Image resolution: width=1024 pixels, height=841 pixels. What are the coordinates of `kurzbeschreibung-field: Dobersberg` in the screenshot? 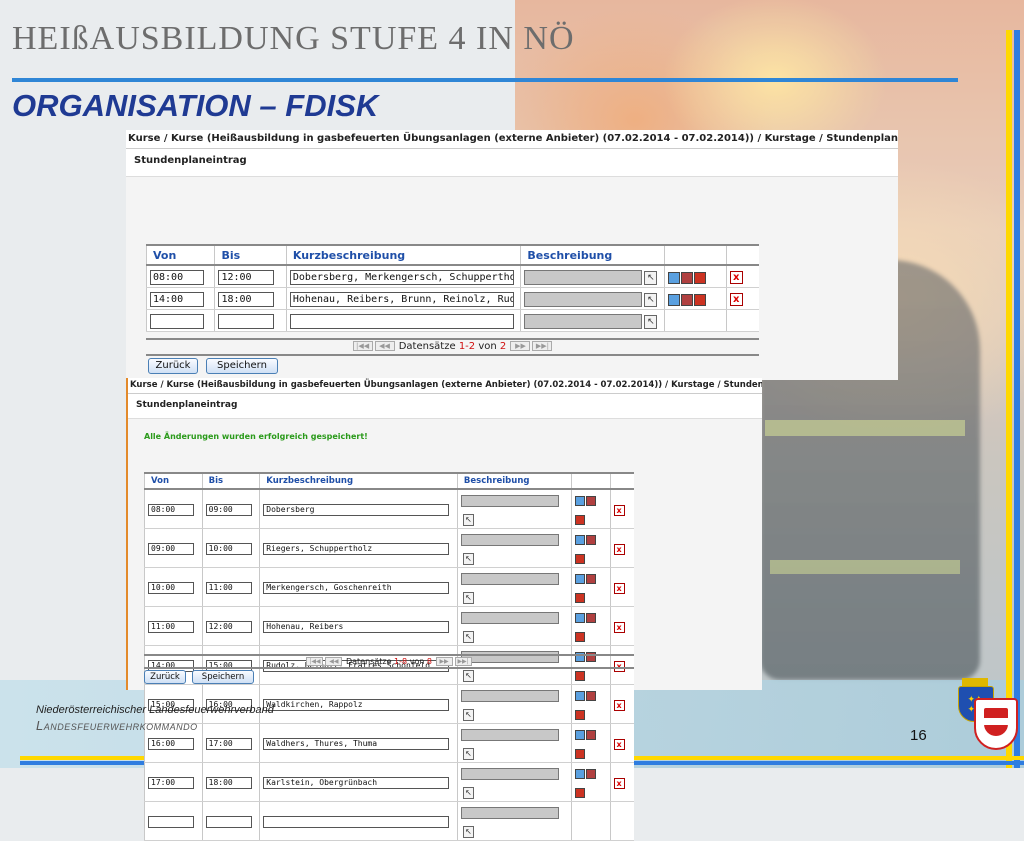 It's located at (356, 510).